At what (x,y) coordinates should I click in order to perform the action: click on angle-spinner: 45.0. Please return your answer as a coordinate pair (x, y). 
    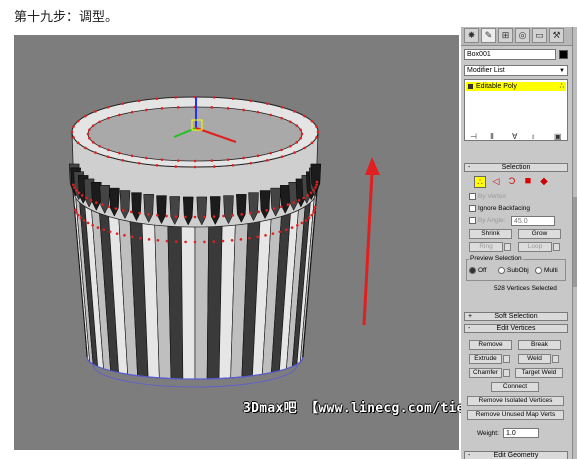
    Looking at the image, I should click on (533, 221).